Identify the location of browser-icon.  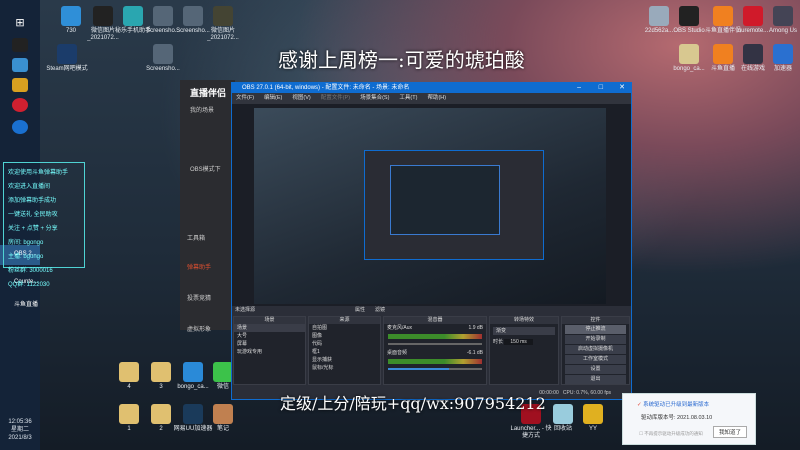
(20, 127).